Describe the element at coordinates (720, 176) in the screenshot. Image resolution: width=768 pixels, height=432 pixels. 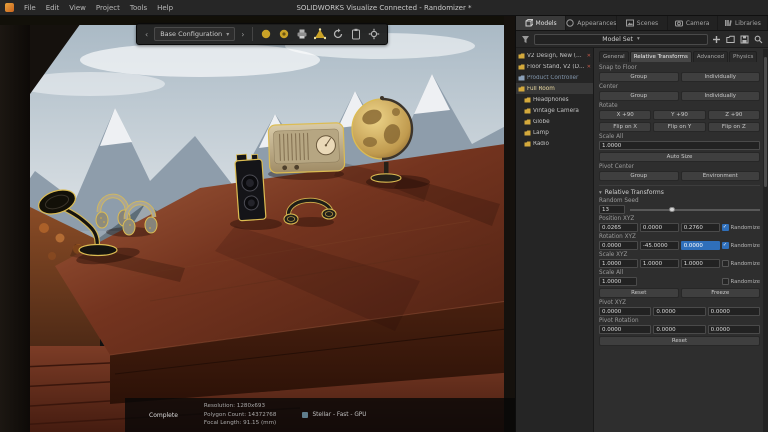
I see `pivot-environment-button: Environment` at that location.